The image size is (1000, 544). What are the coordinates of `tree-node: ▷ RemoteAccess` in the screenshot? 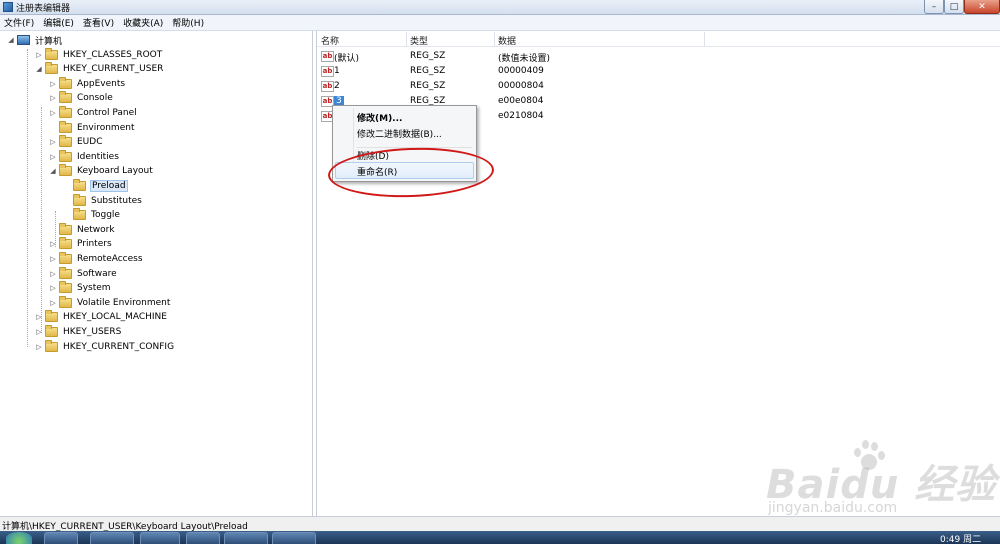 It's located at (96, 259).